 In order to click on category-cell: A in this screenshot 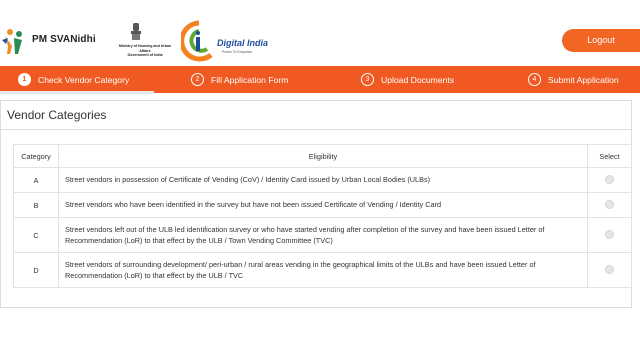, I will do `click(36, 180)`.